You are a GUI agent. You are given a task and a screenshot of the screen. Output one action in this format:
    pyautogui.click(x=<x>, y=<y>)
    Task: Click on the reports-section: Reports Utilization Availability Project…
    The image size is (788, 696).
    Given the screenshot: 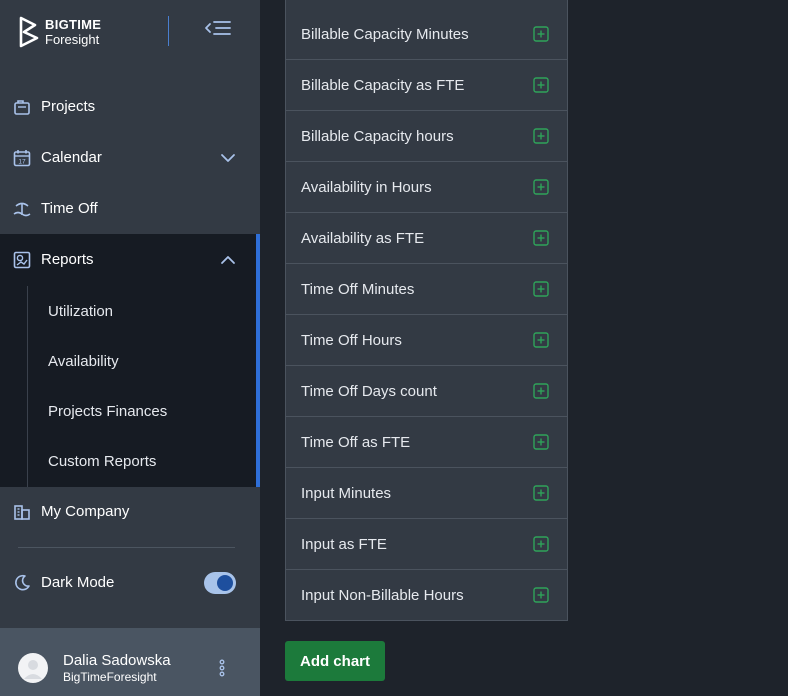 What is the action you would take?
    pyautogui.click(x=130, y=360)
    